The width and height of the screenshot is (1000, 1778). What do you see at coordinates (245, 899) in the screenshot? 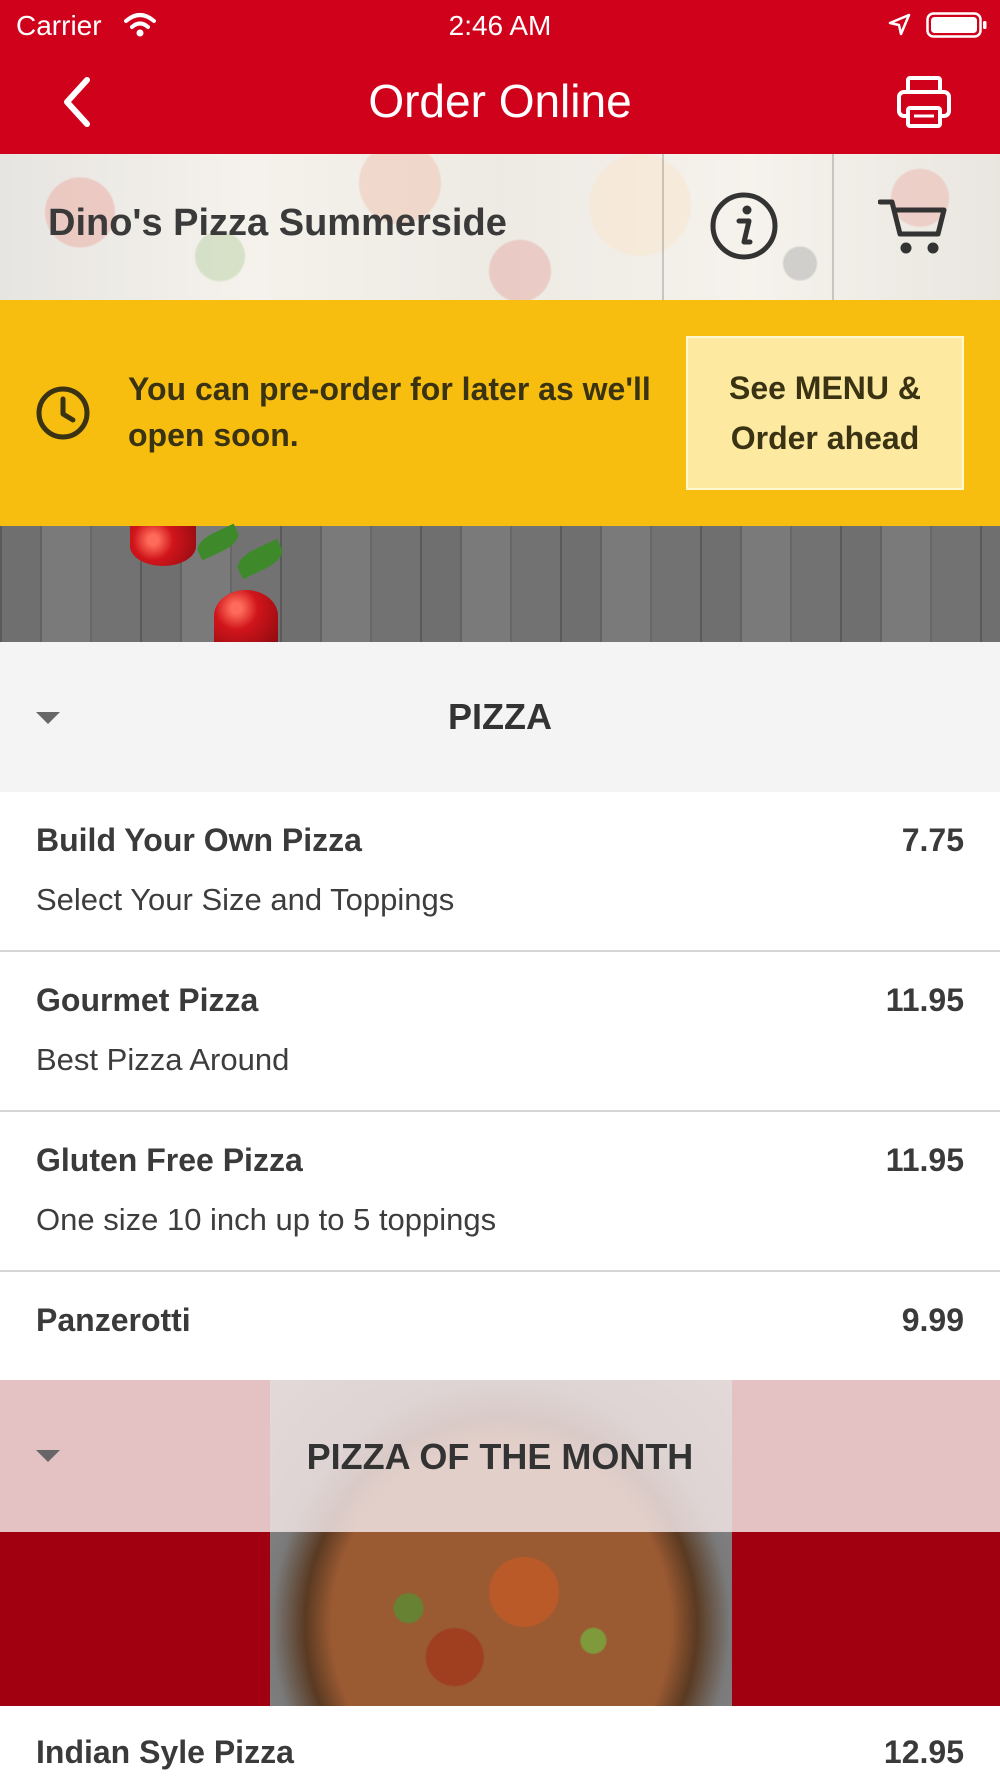
I see `item-description: Select Your Size and Toppings` at bounding box center [245, 899].